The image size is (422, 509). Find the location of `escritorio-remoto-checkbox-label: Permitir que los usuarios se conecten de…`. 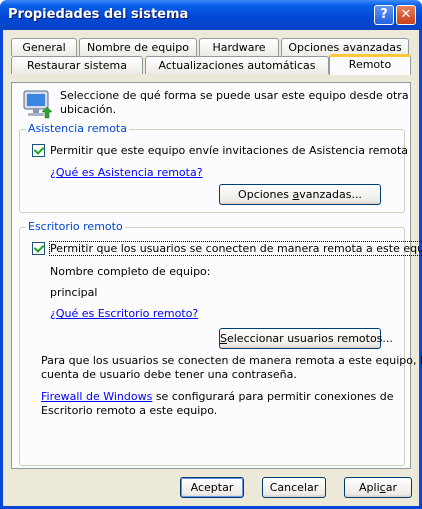

escritorio-remoto-checkbox-label: Permitir que los usuarios se conecten de… is located at coordinates (235, 248).